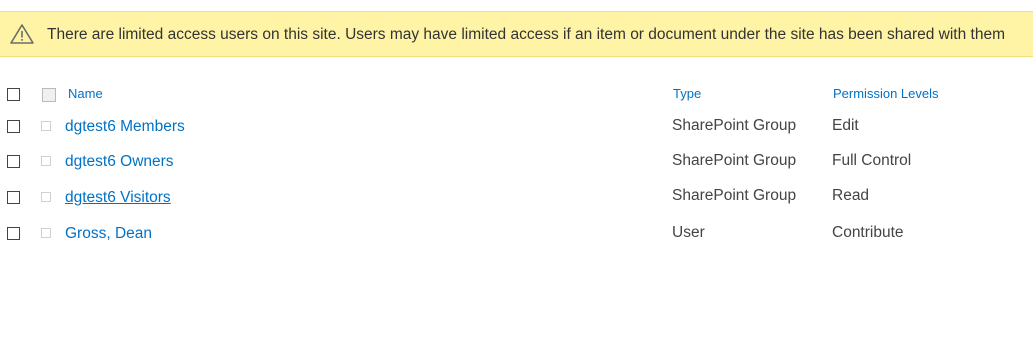 This screenshot has height=352, width=1033. What do you see at coordinates (108, 234) in the screenshot?
I see `row-name-link: Gross, Dean` at bounding box center [108, 234].